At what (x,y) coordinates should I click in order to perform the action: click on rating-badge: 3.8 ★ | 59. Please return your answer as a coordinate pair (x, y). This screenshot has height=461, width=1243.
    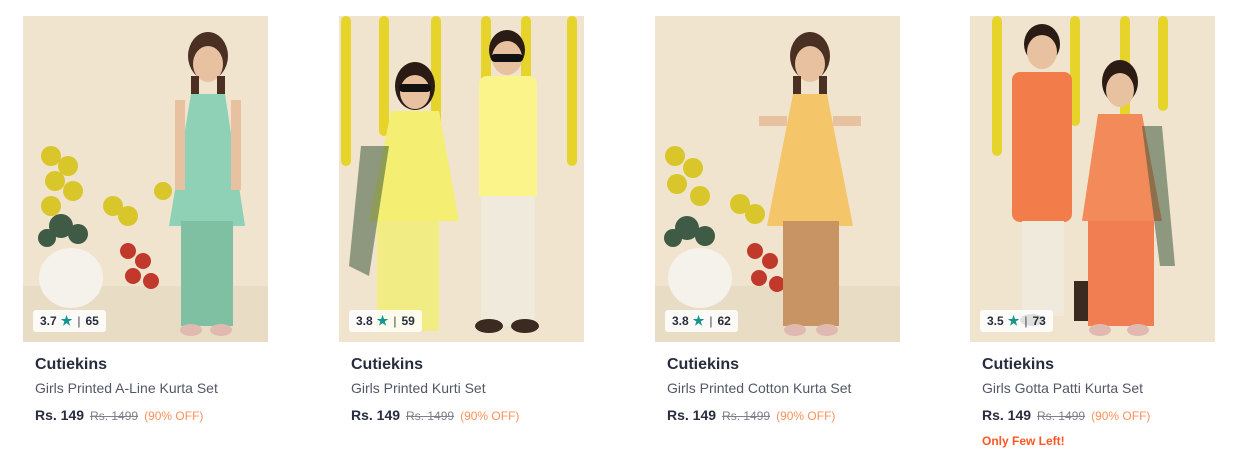
    Looking at the image, I should click on (385, 321).